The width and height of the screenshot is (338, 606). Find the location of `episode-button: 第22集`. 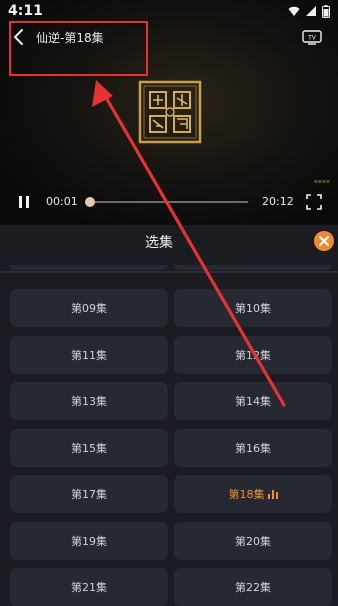

episode-button: 第22集 is located at coordinates (253, 587).